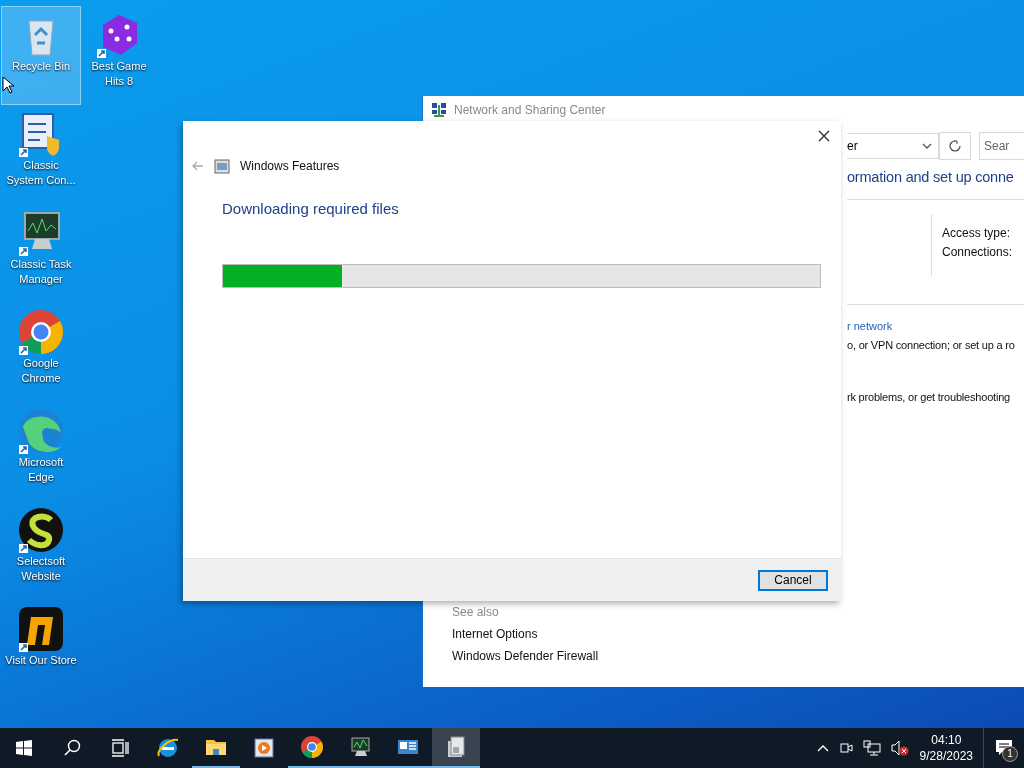 This screenshot has width=1024, height=768. What do you see at coordinates (117, 36) in the screenshot?
I see `dice-icon` at bounding box center [117, 36].